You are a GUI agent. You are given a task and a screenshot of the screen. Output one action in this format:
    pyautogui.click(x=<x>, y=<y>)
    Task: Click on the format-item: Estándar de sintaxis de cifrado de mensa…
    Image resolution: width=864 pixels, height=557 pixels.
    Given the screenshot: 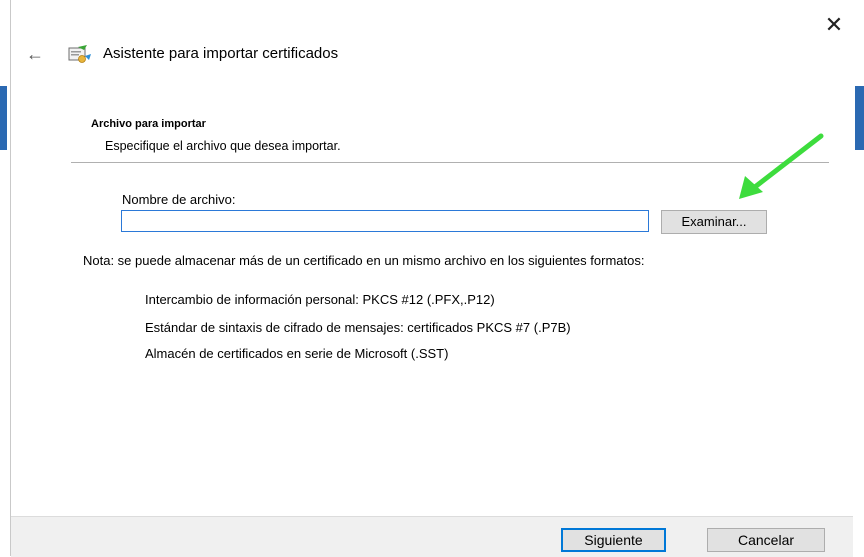 What is the action you would take?
    pyautogui.click(x=358, y=327)
    